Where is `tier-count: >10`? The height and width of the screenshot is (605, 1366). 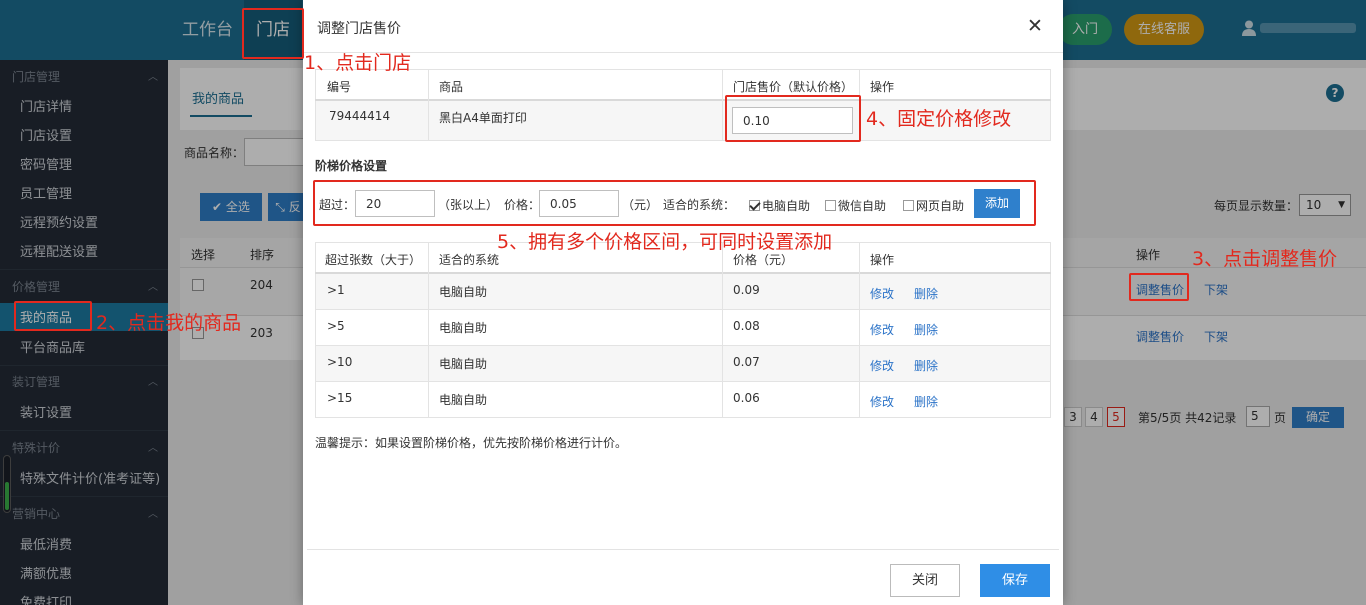 tier-count: >10 is located at coordinates (340, 362).